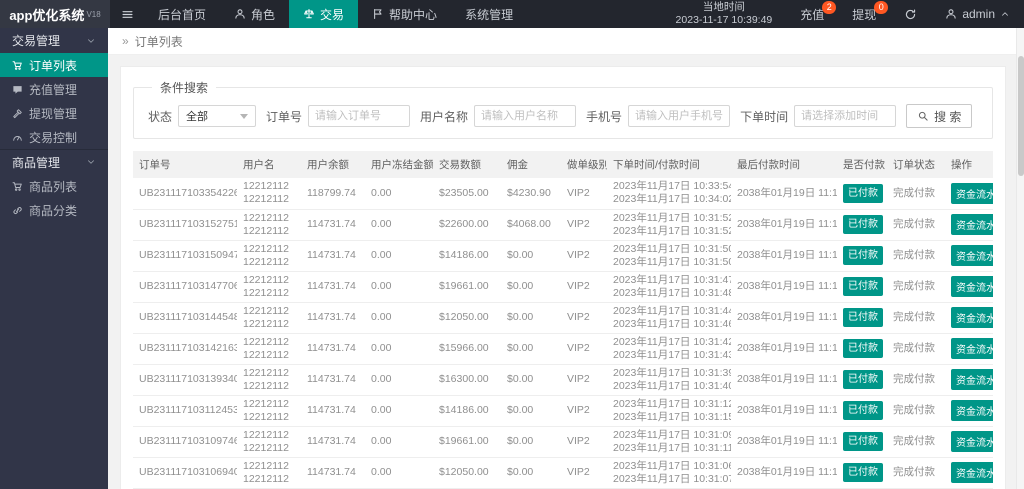 The width and height of the screenshot is (1024, 489). Describe the element at coordinates (812, 14) in the screenshot. I see `recharge-button: 充值 2` at that location.